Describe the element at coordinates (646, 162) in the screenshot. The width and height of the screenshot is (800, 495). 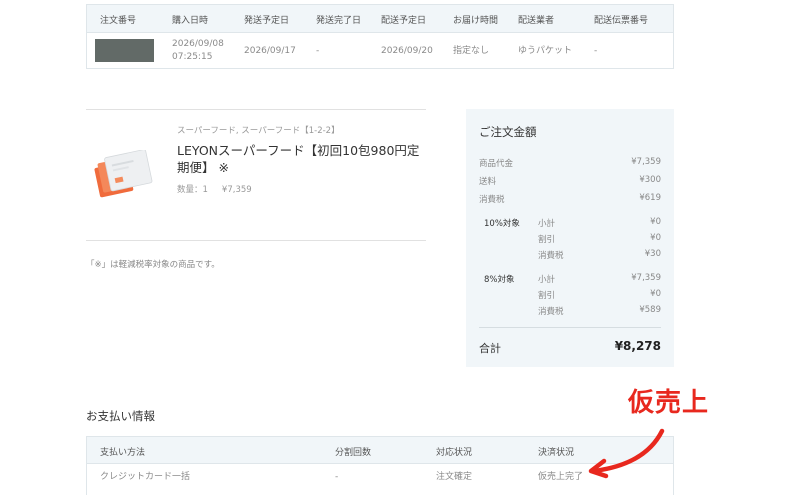
I see `summary-item-value: ¥7,359` at that location.